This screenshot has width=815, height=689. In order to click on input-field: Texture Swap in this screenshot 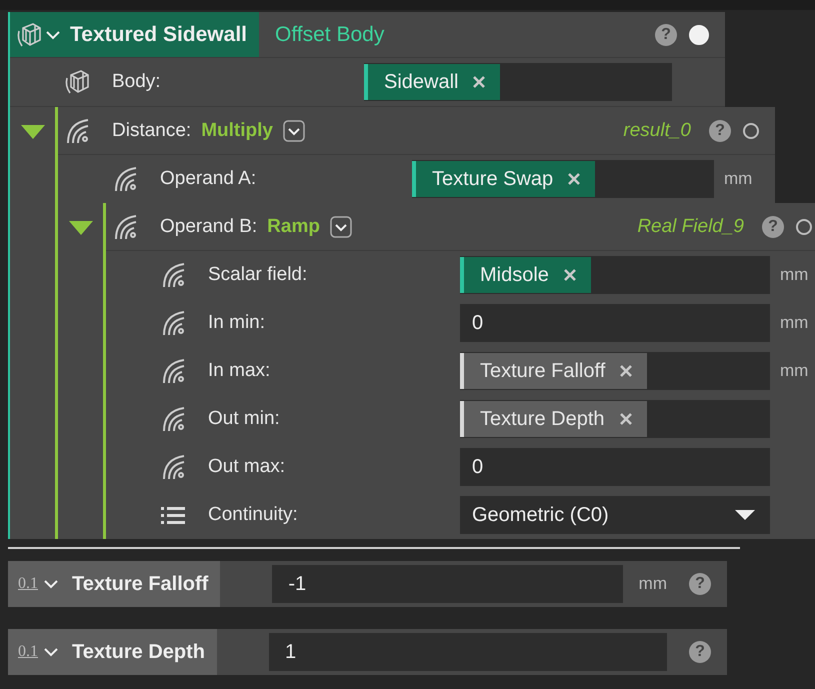, I will do `click(563, 179)`.